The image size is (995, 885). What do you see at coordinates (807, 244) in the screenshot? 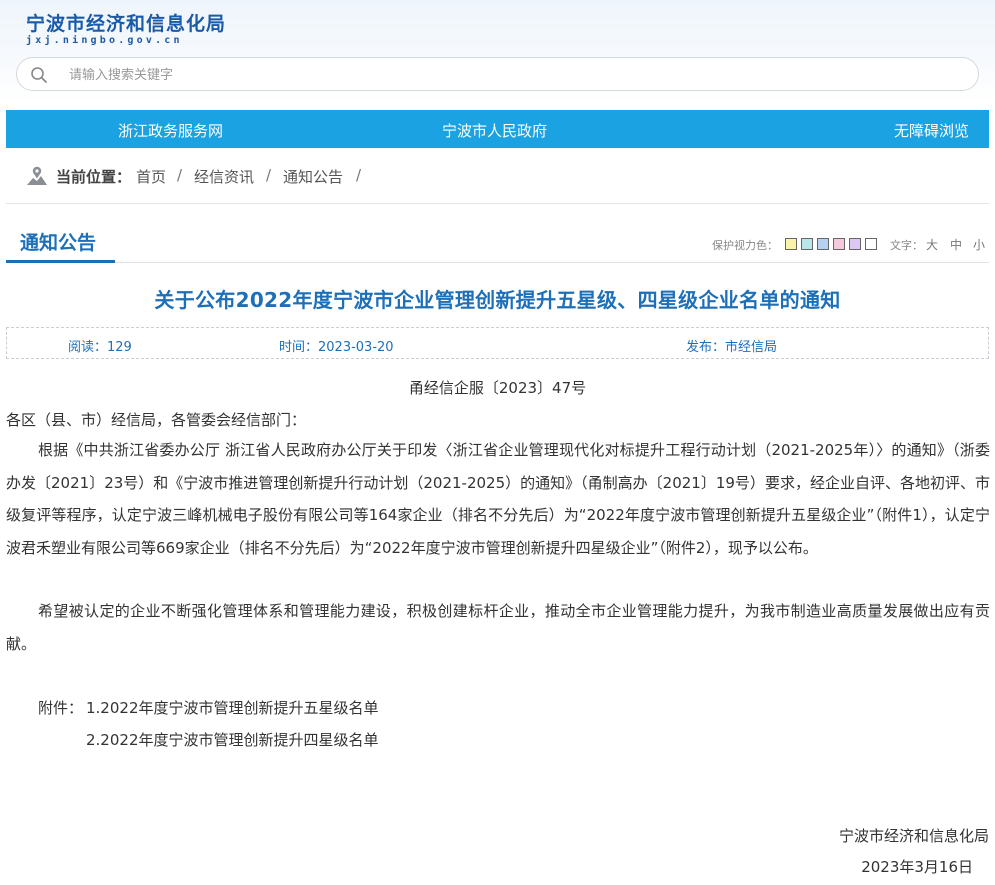
I see `eye-color-cyan-swatch` at bounding box center [807, 244].